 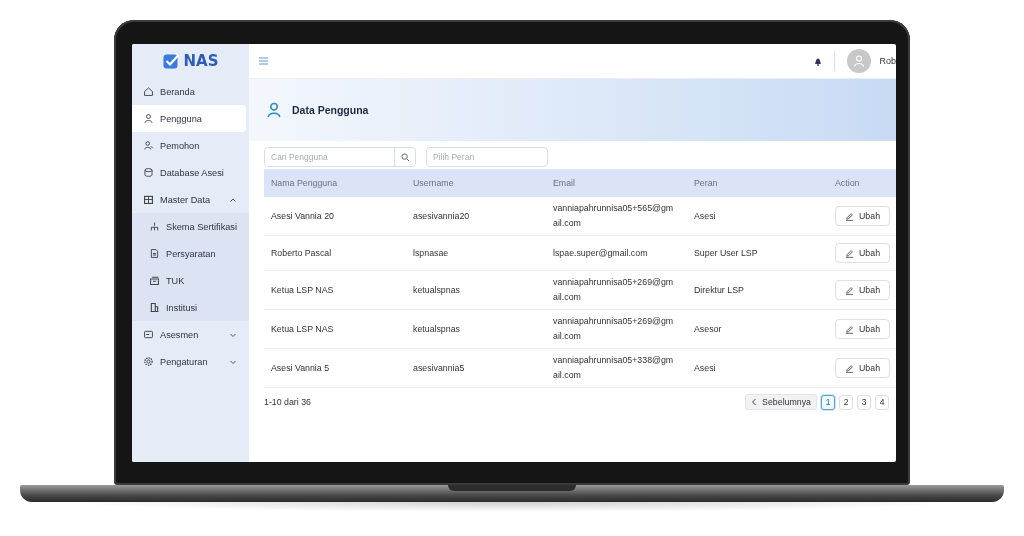 I want to click on column-header: Action, so click(x=847, y=183).